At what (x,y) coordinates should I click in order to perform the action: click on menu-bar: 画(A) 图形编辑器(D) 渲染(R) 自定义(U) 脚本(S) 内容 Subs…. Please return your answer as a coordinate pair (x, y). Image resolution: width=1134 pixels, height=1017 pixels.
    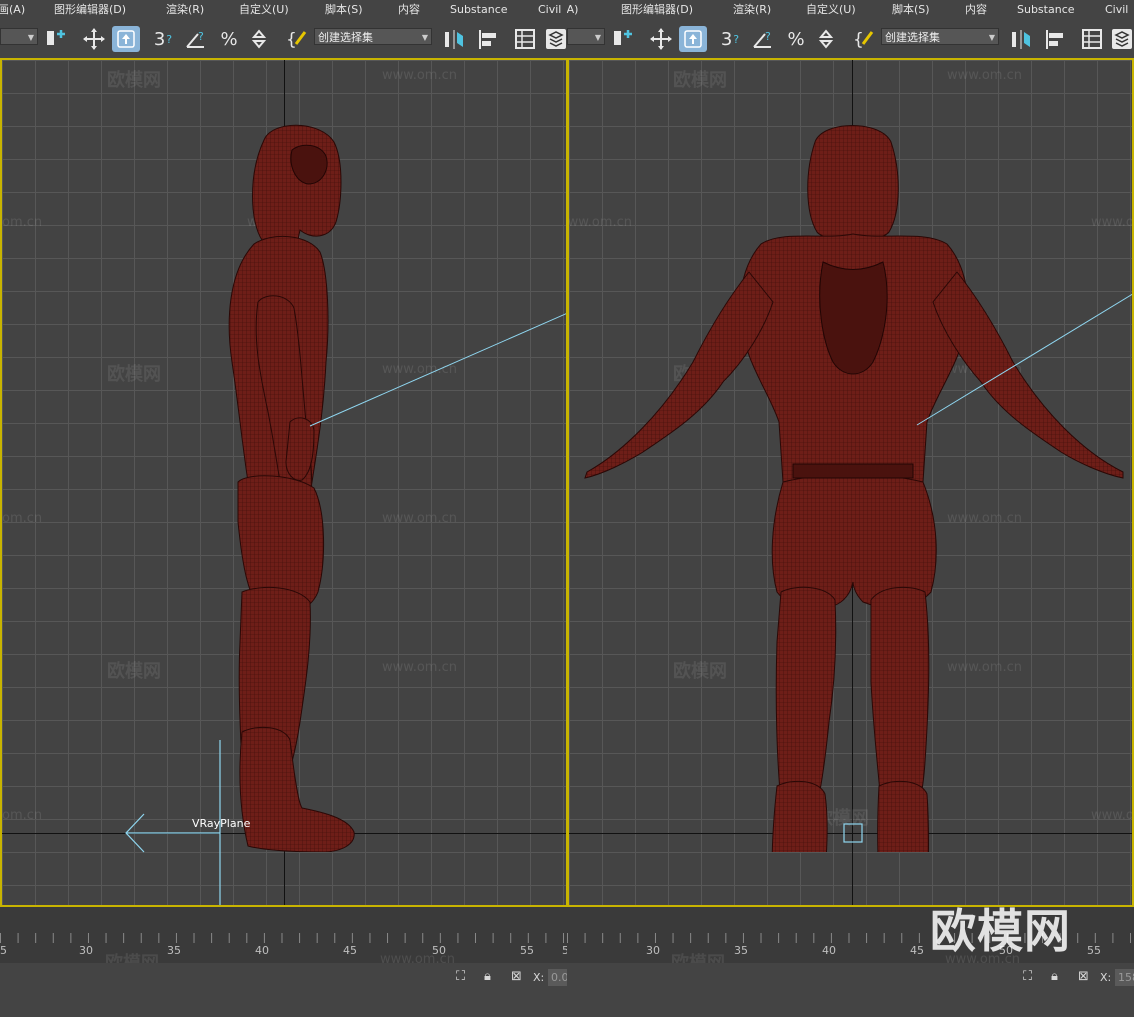
    Looking at the image, I should click on (283, 10).